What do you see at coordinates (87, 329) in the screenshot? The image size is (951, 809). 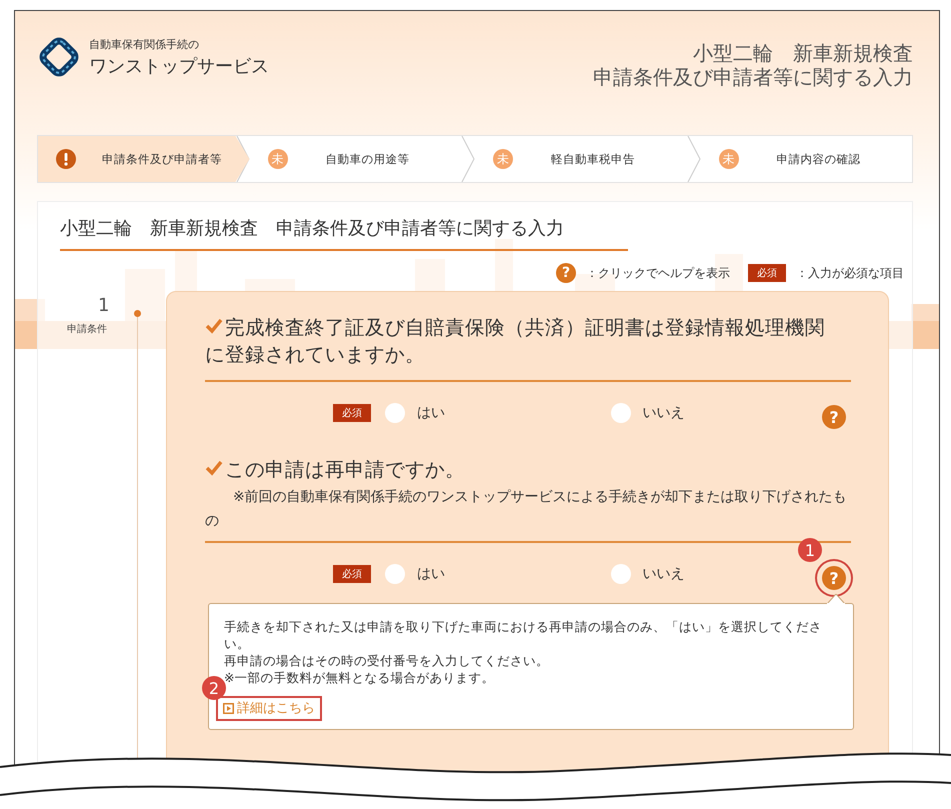 I see `step-name: 申請条件` at bounding box center [87, 329].